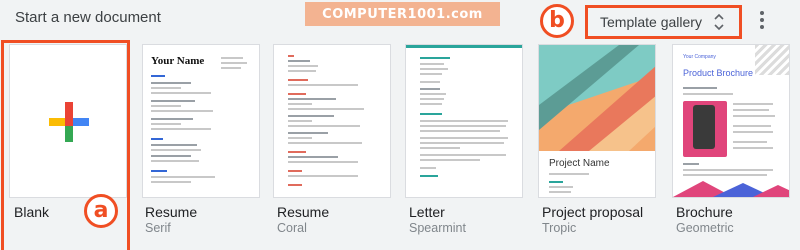  Describe the element at coordinates (704, 212) in the screenshot. I see `template-label-brochure: Brochure` at that location.